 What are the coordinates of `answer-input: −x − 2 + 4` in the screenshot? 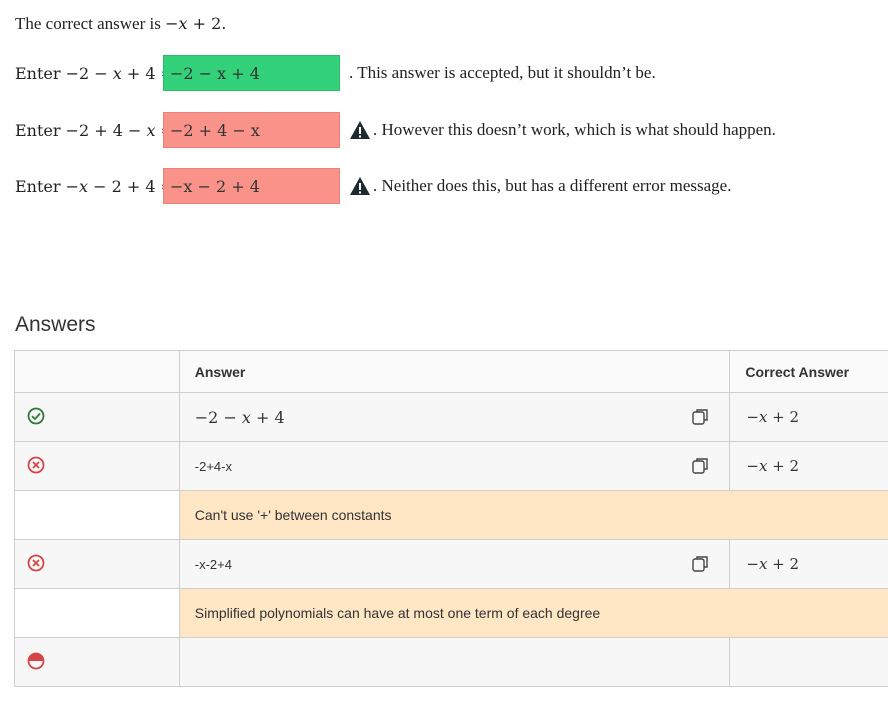 It's located at (251, 186).